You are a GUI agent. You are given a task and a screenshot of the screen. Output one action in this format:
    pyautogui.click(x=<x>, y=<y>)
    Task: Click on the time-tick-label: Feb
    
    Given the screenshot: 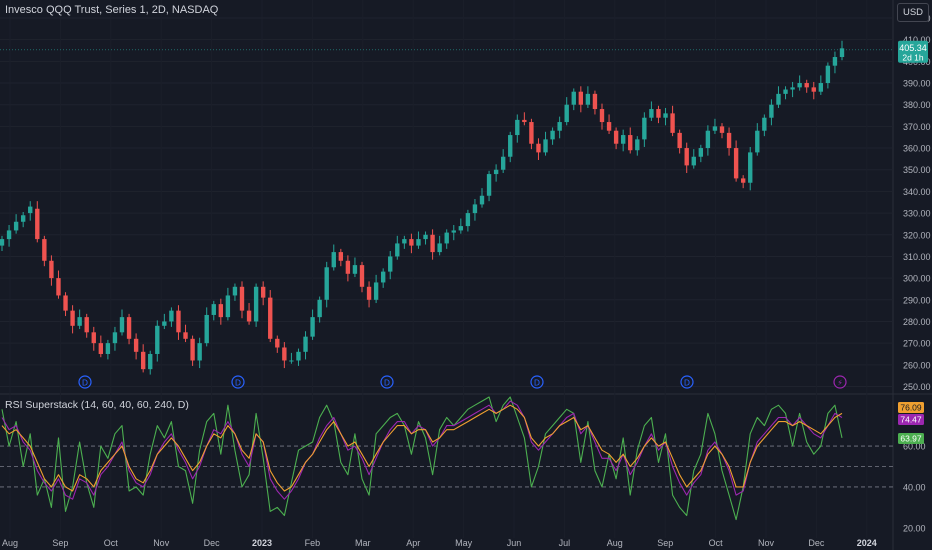 What is the action you would take?
    pyautogui.click(x=313, y=543)
    